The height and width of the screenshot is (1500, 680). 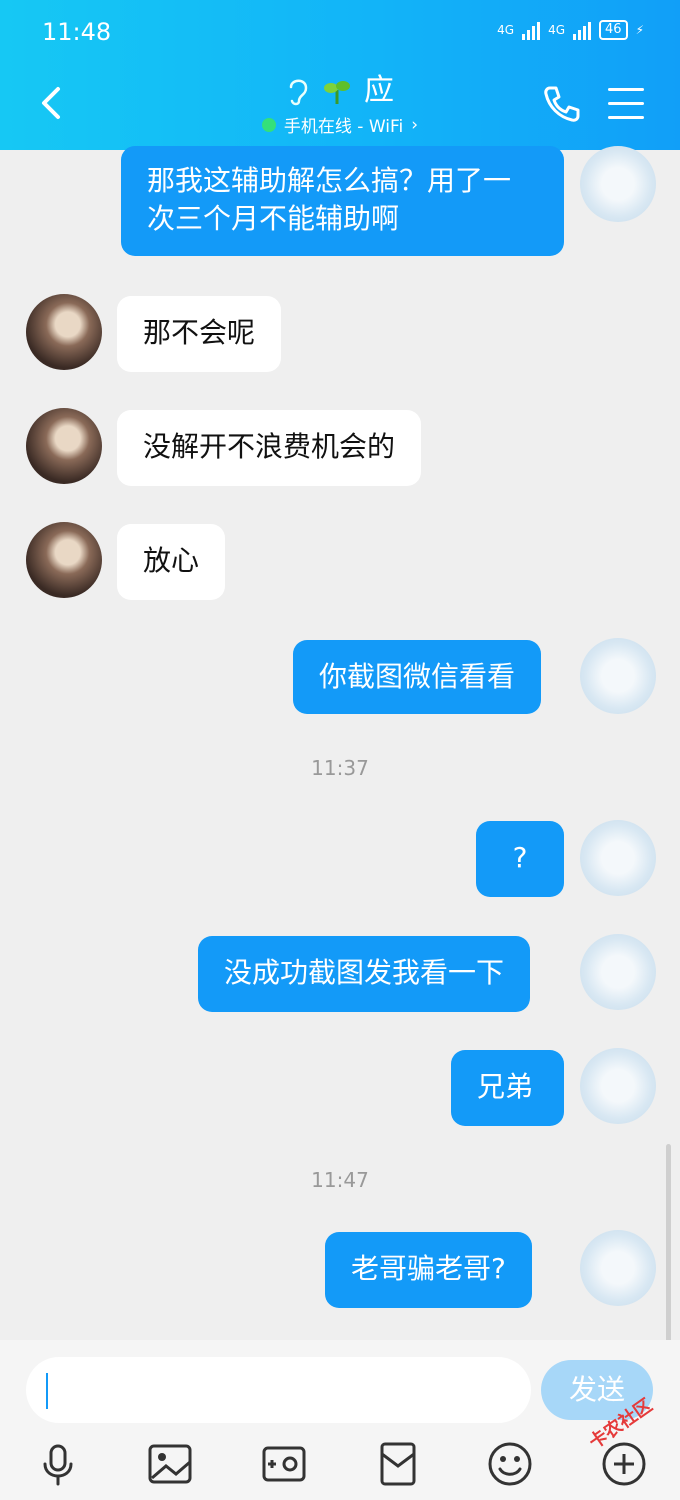 What do you see at coordinates (510, 1464) in the screenshot?
I see `emoji-icon` at bounding box center [510, 1464].